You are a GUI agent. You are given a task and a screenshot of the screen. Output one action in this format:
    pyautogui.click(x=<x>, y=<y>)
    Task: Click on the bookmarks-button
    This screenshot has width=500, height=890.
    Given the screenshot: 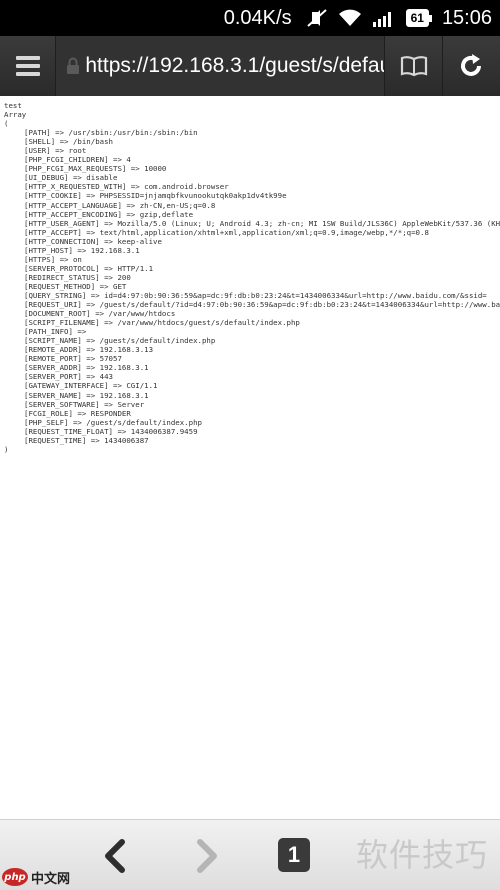 What is the action you would take?
    pyautogui.click(x=413, y=66)
    